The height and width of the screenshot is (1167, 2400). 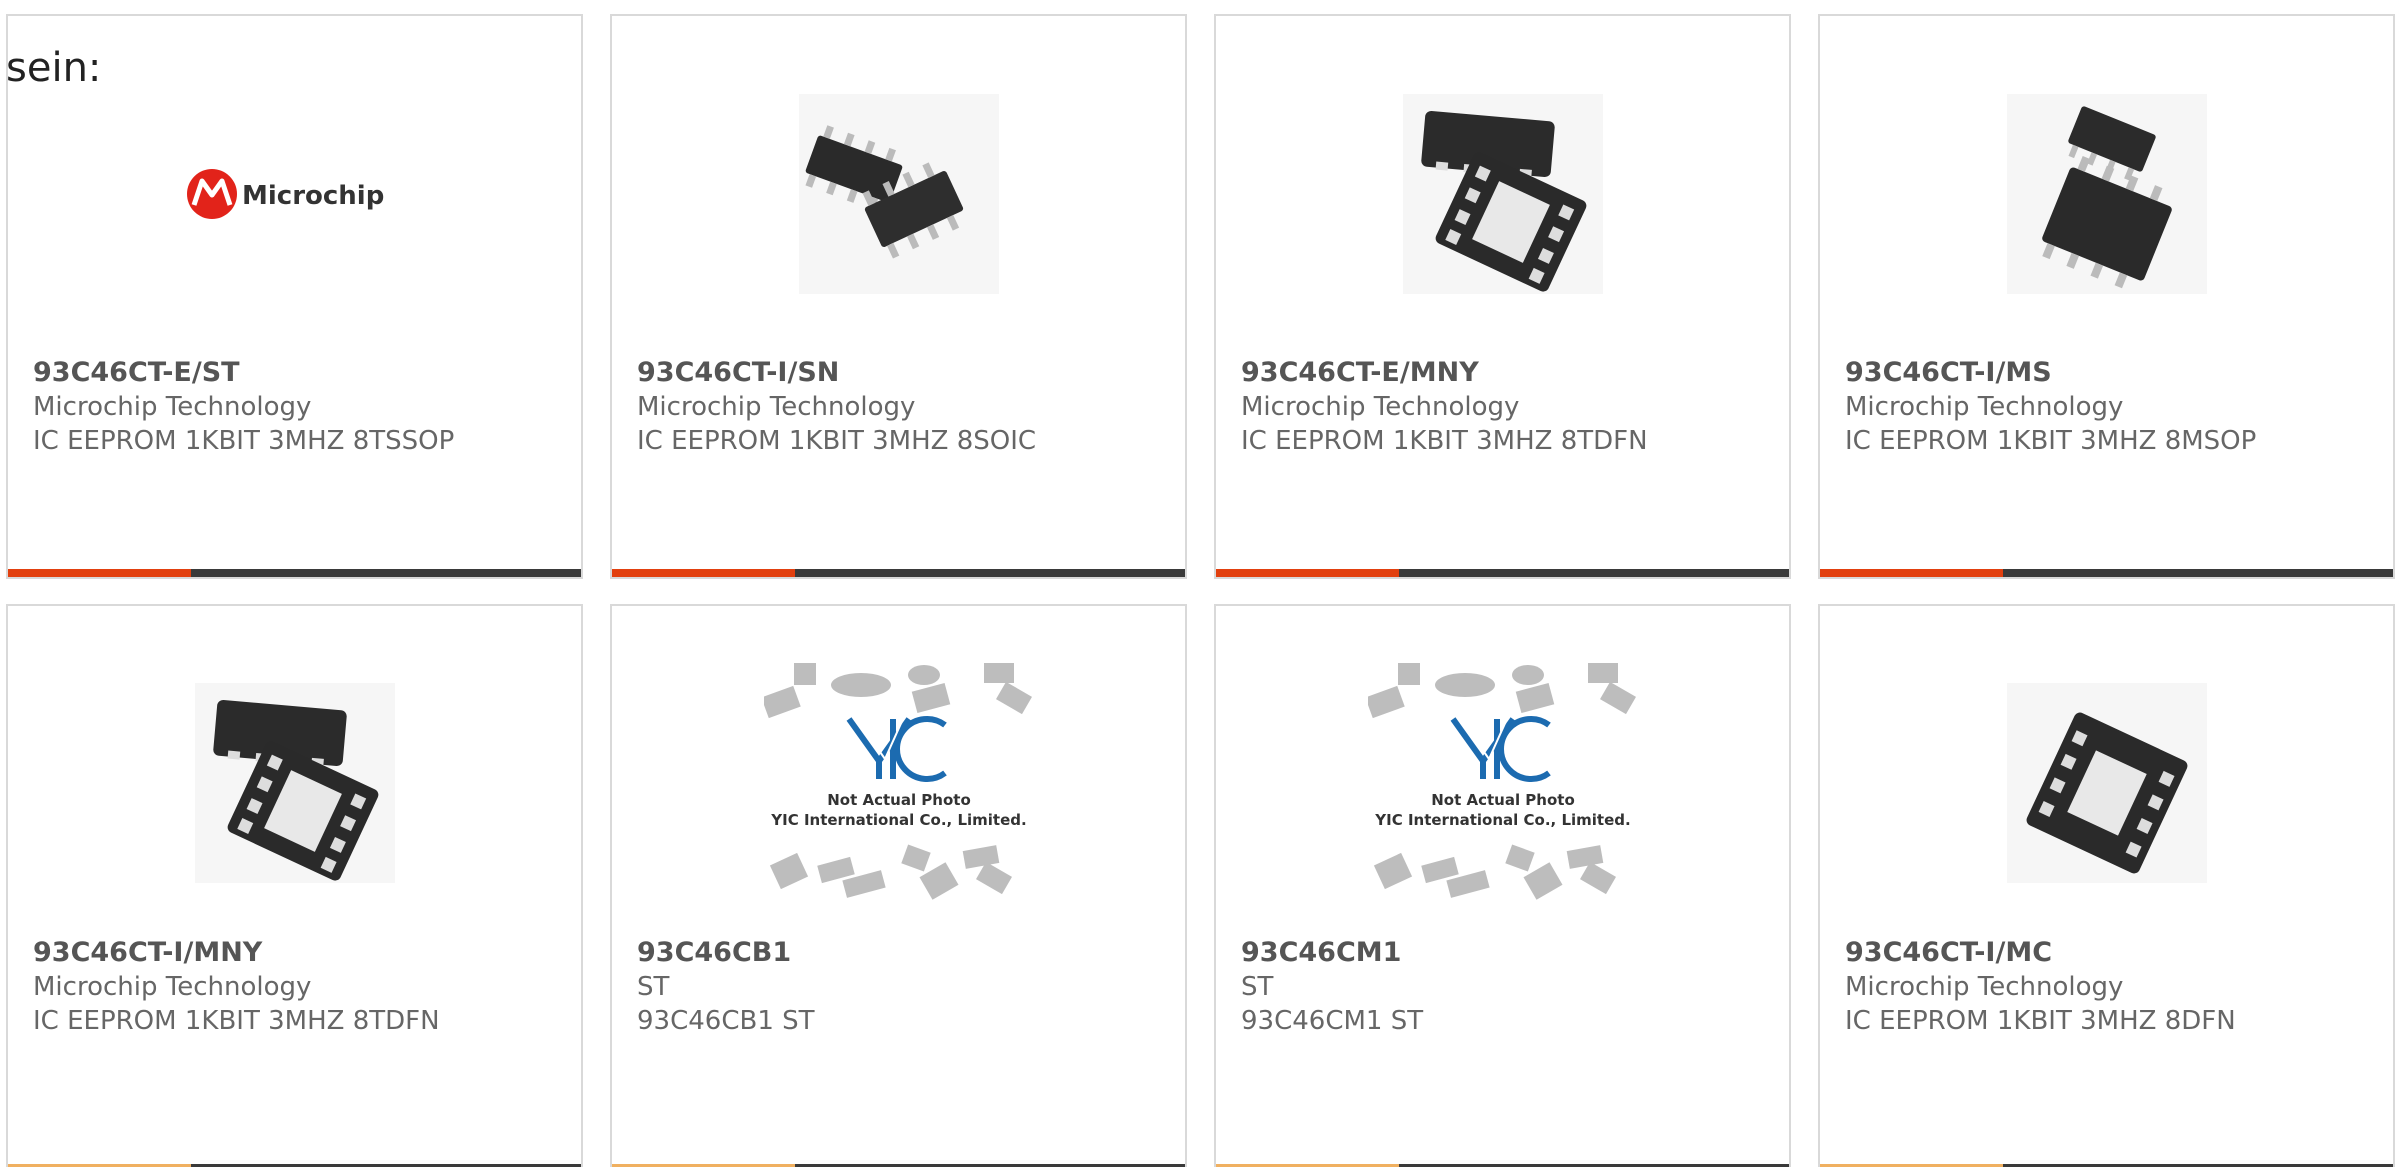 What do you see at coordinates (901, 373) in the screenshot?
I see `part-number-link: 93C46CT-I/SN` at bounding box center [901, 373].